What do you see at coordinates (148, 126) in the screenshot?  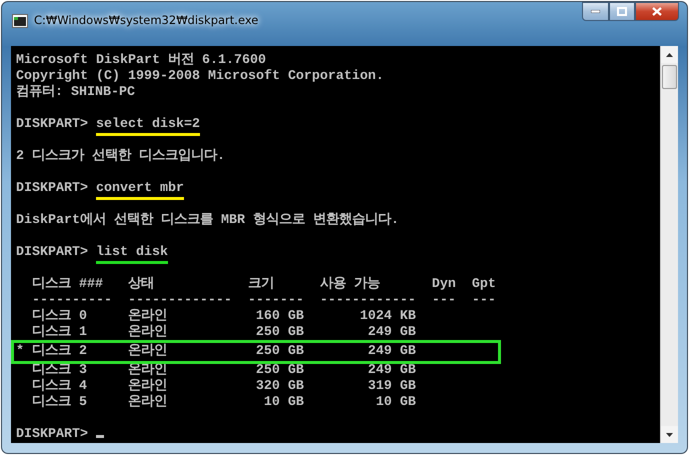 I see `command-text: select disk=2` at bounding box center [148, 126].